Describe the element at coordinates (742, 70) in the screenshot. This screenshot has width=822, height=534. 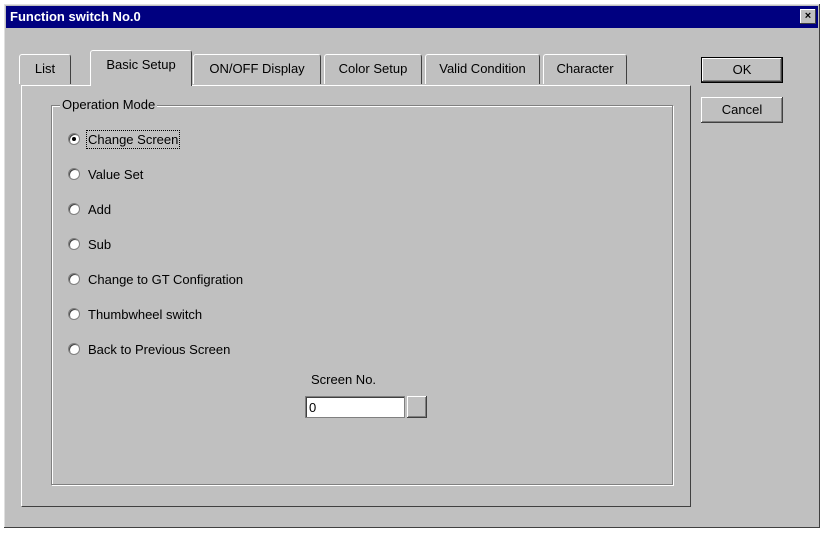
I see `ok-button: OK` at that location.